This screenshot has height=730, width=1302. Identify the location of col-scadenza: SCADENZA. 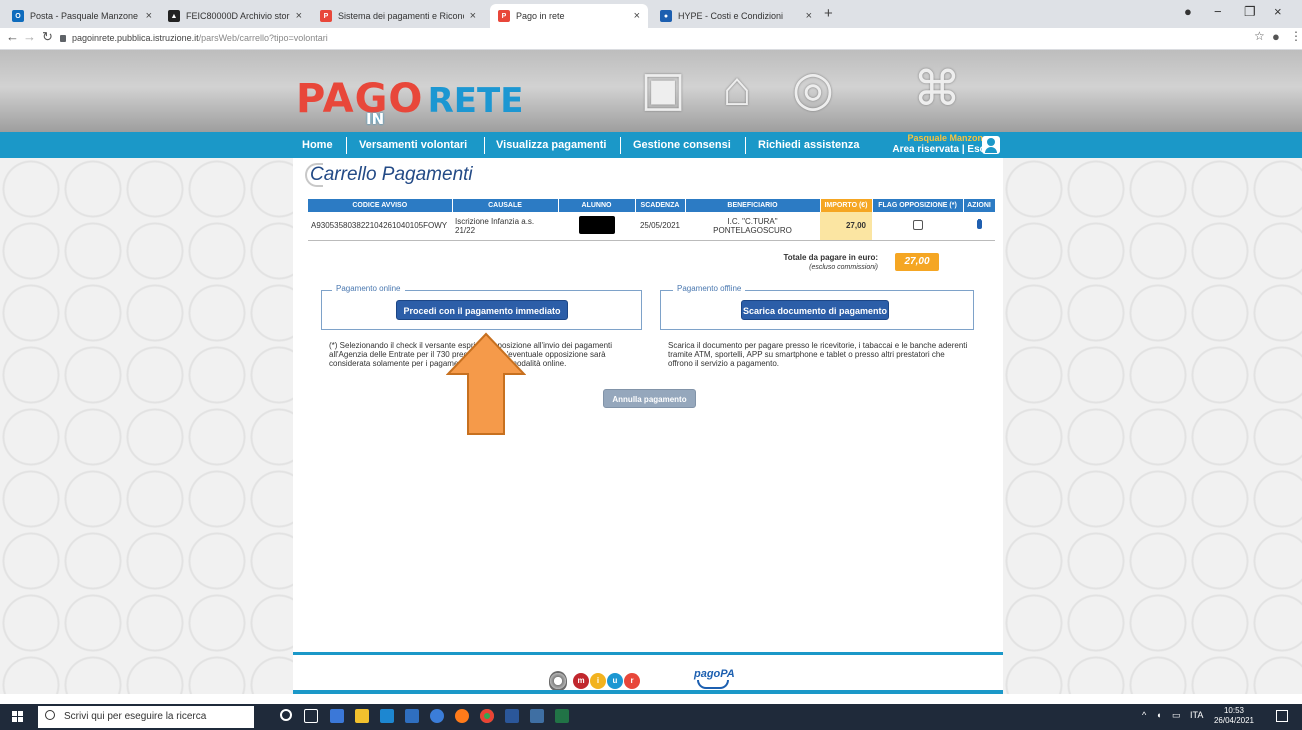
(660, 205).